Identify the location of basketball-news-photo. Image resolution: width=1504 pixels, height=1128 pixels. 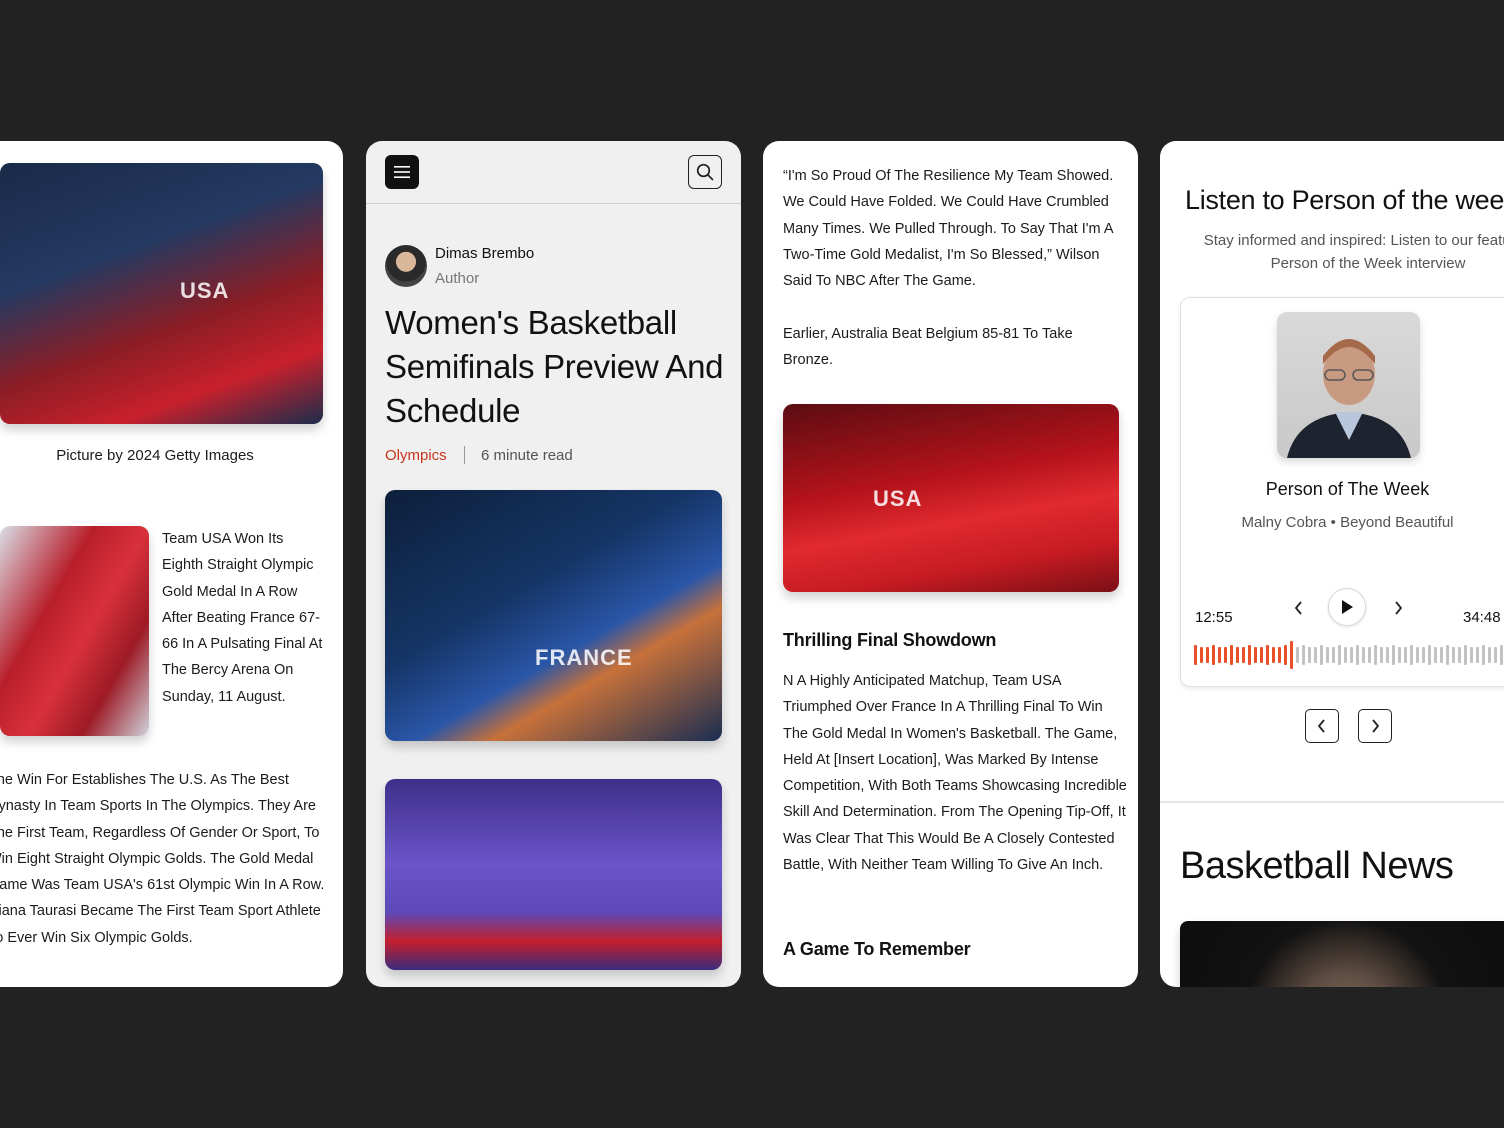
(1342, 954).